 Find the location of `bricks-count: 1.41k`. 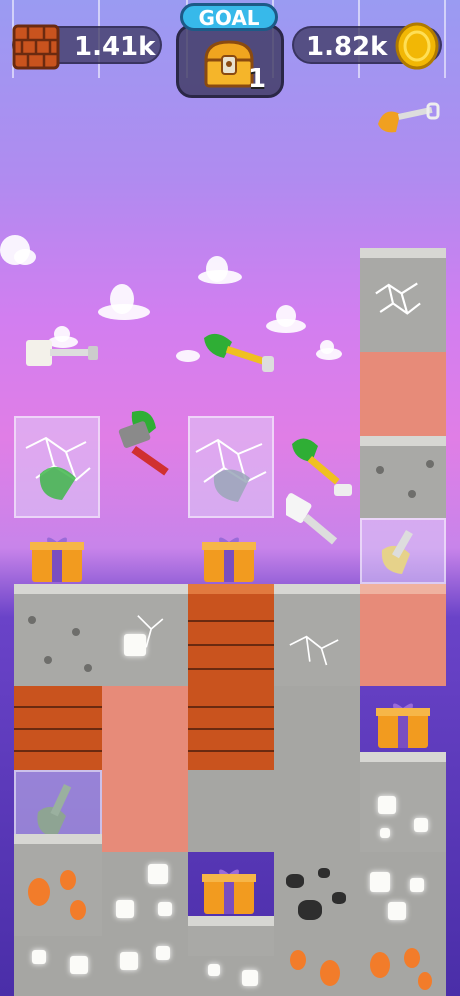

bricks-count: 1.41k is located at coordinates (115, 47).